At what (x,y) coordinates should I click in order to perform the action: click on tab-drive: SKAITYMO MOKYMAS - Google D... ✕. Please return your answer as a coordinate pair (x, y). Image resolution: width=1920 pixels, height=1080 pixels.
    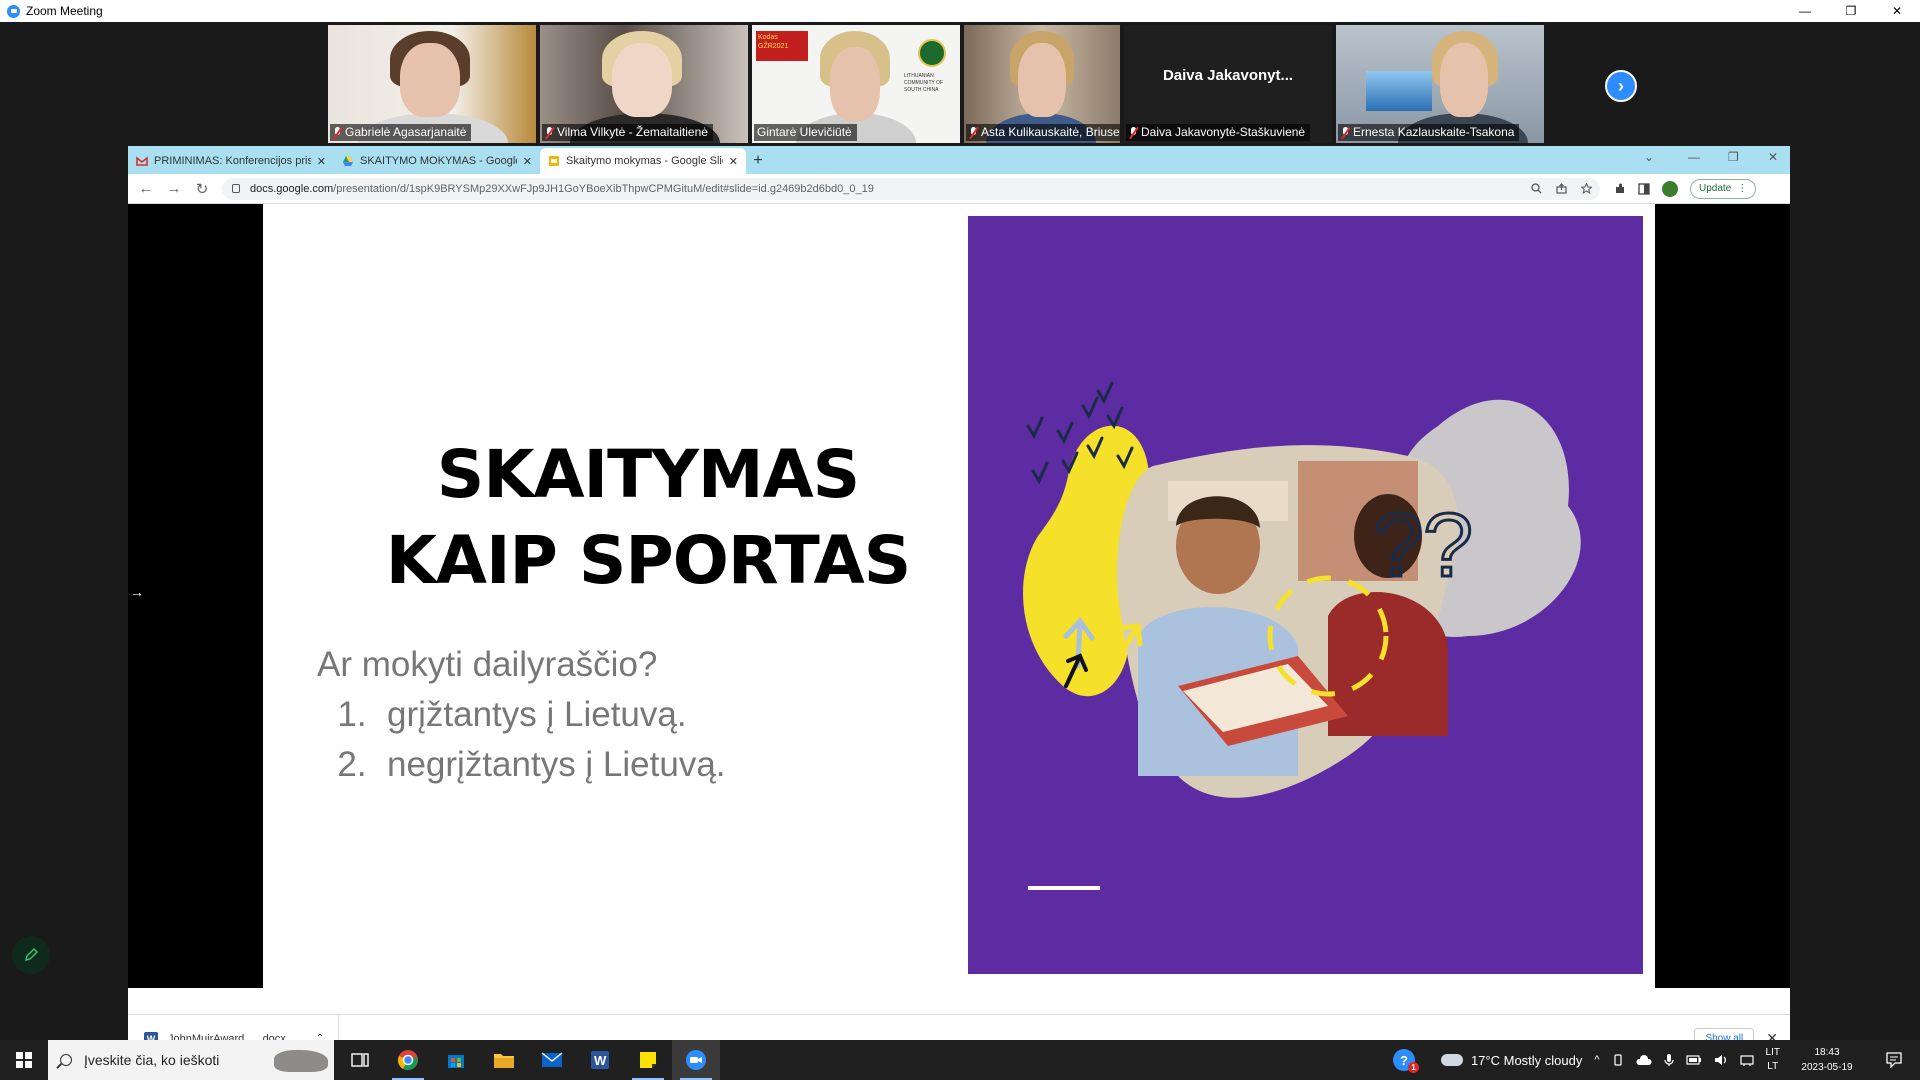
    Looking at the image, I should click on (437, 161).